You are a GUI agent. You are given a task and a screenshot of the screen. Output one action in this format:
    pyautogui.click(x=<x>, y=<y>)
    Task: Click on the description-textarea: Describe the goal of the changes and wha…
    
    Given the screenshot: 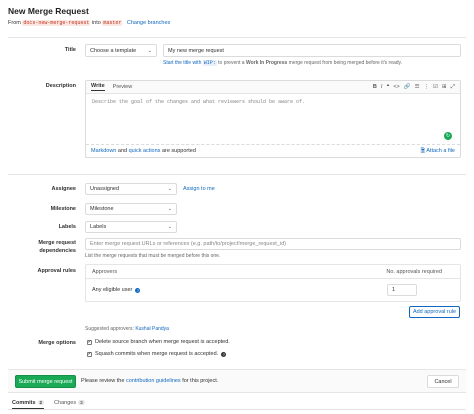 What is the action you would take?
    pyautogui.click(x=273, y=102)
    